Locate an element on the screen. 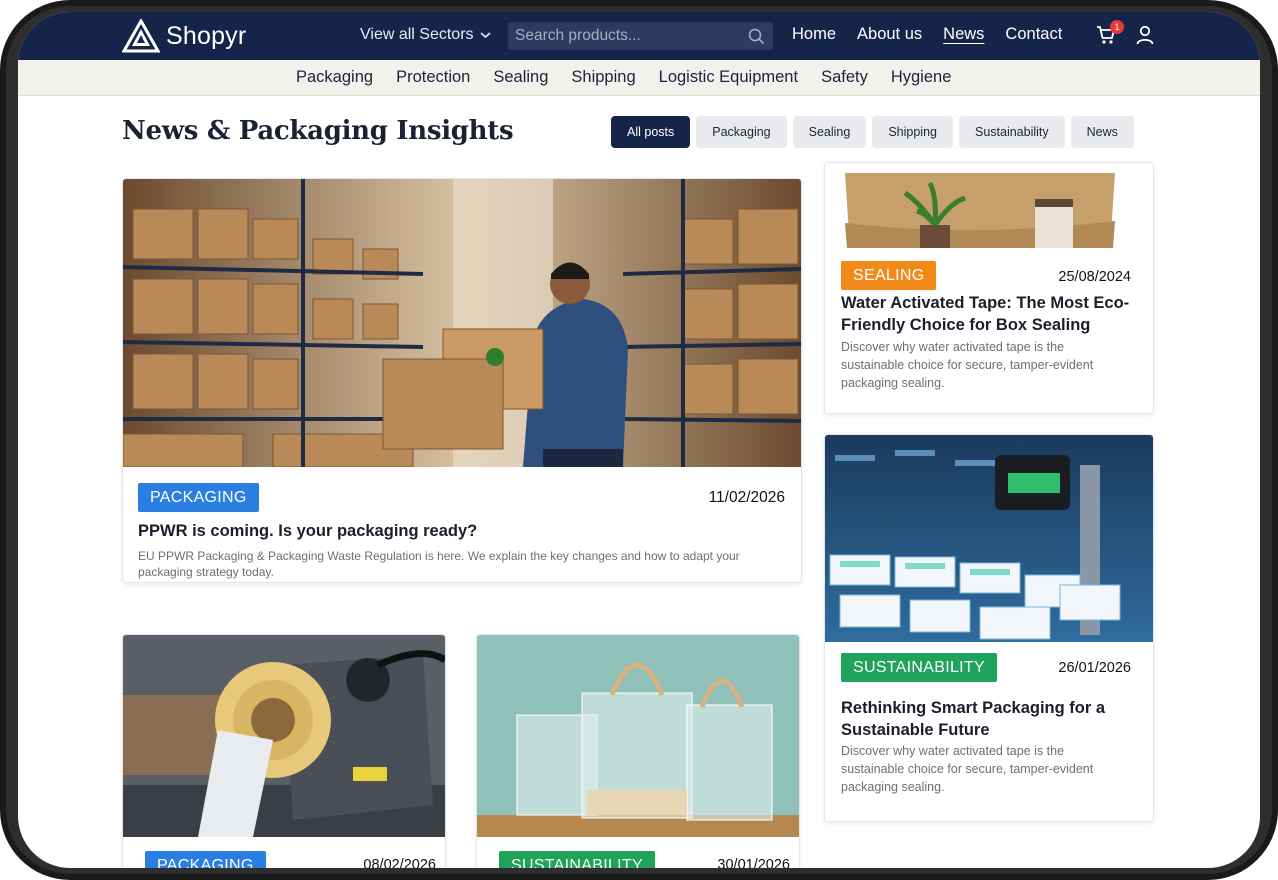  eco-packaging-image is located at coordinates (989, 205).